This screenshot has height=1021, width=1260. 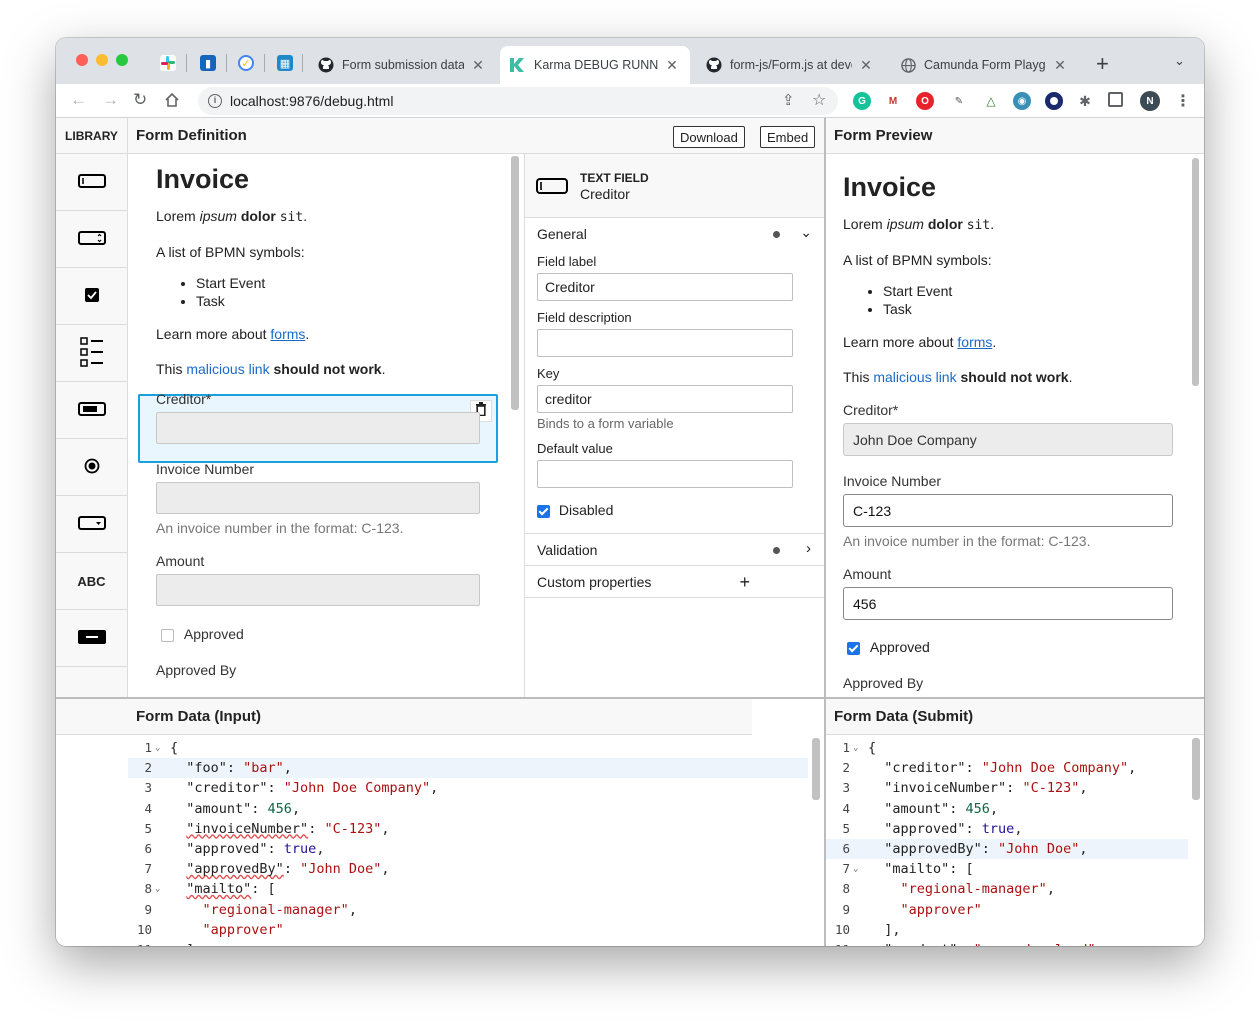 What do you see at coordinates (1102, 64) in the screenshot?
I see `new-tab-icon: +` at bounding box center [1102, 64].